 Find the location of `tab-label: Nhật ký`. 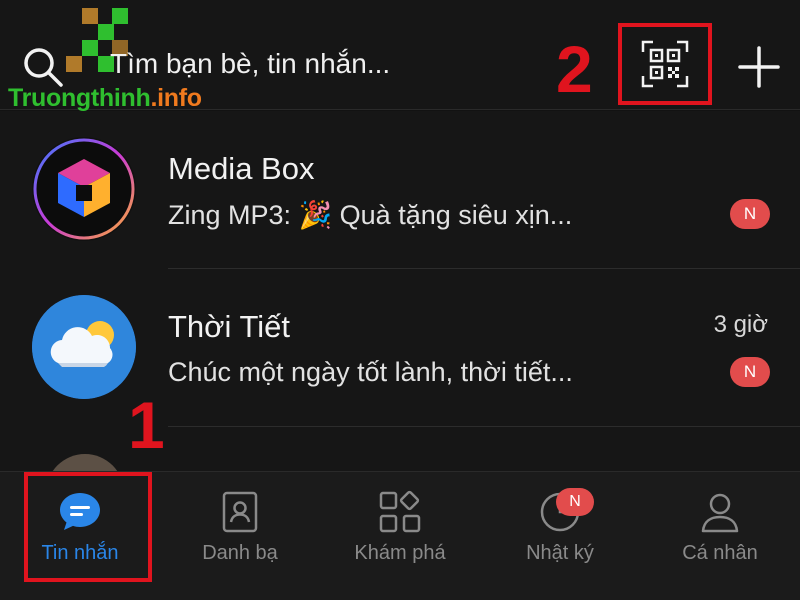

tab-label: Nhật ký is located at coordinates (560, 553).